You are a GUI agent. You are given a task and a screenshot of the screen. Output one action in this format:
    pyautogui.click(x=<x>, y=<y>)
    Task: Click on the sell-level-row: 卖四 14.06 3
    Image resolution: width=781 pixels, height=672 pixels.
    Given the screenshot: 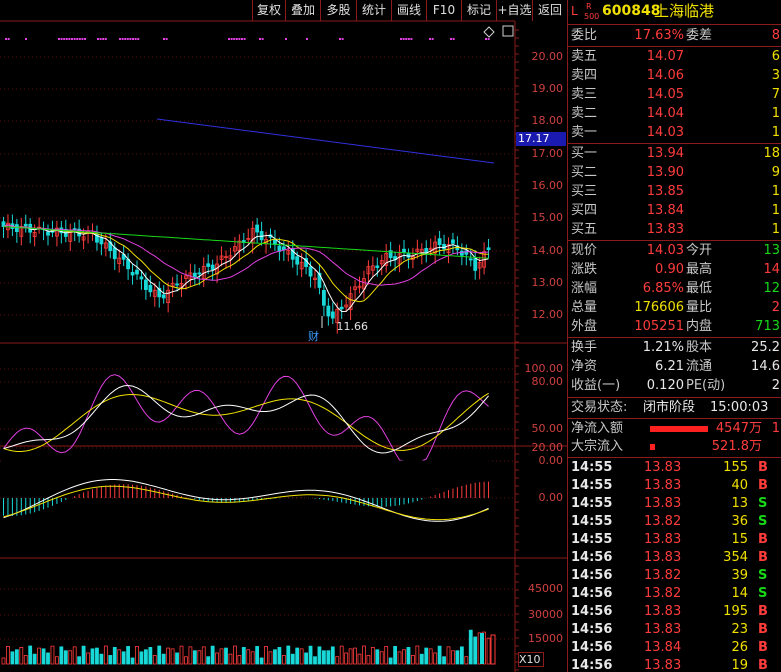 What is the action you would take?
    pyautogui.click(x=674, y=76)
    